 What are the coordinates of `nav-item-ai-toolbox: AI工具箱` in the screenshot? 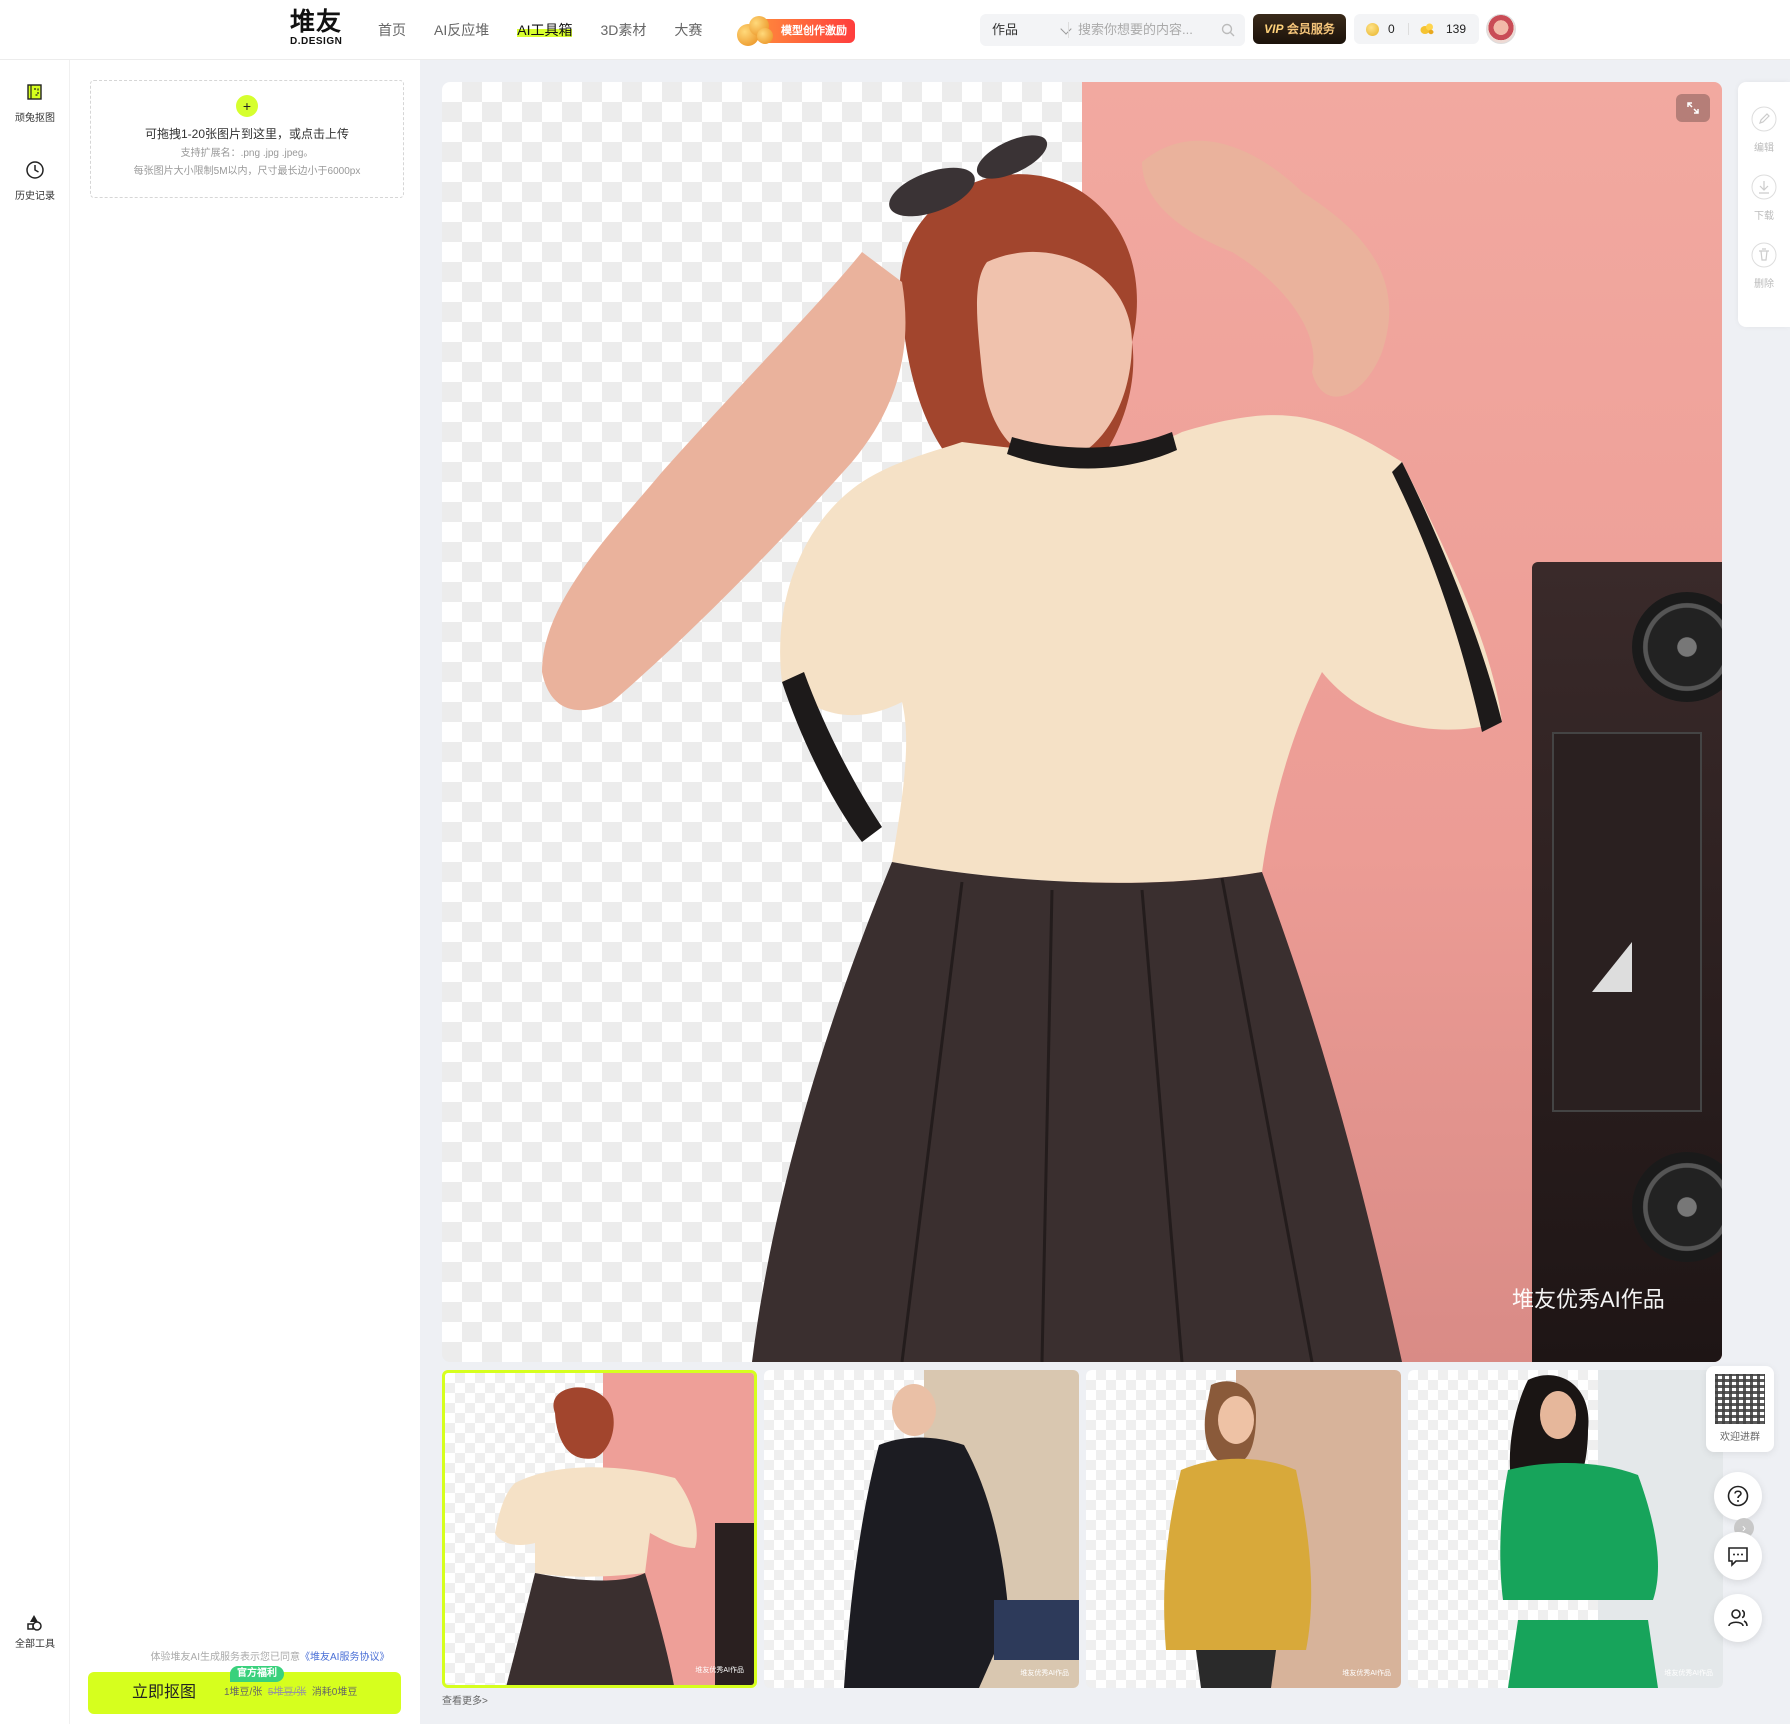 It's located at (545, 30).